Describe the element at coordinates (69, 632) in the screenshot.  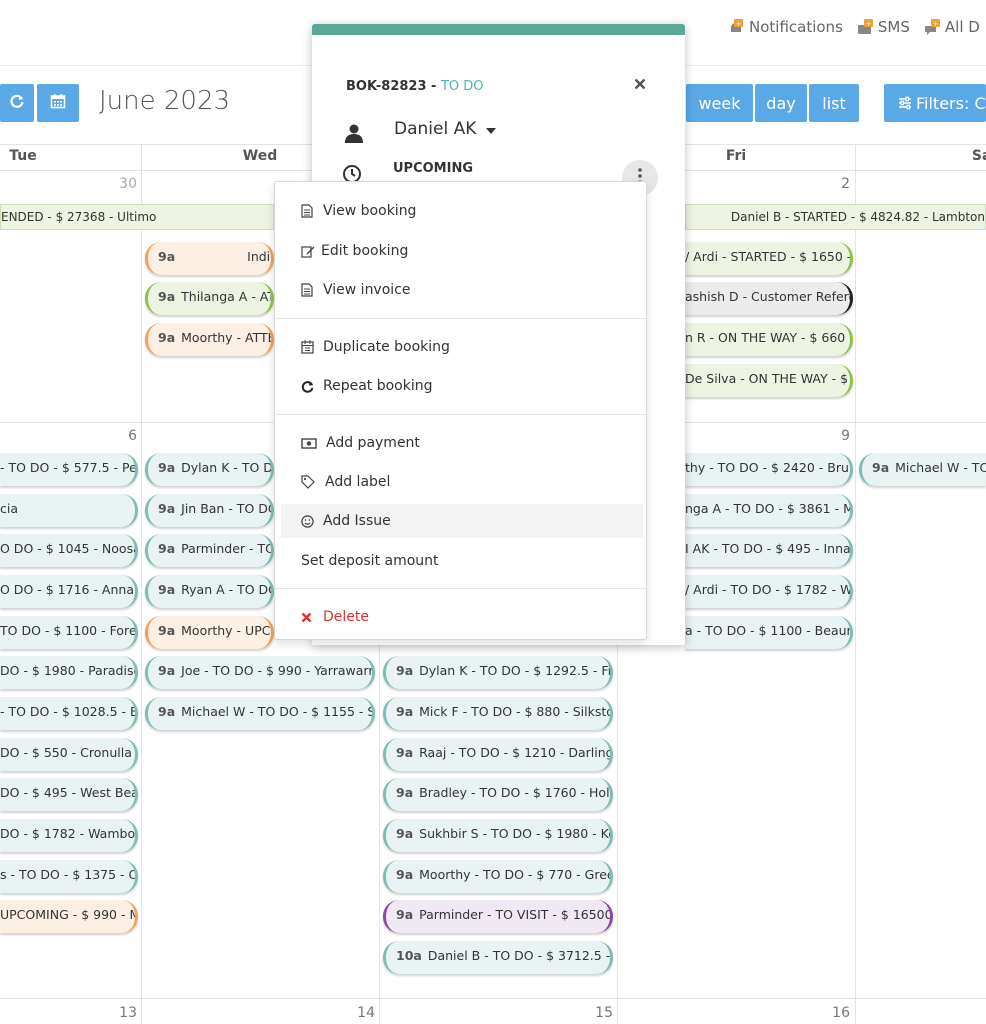
I see `event-tue-w2-4: TO DO - $ 1100 - Fores` at that location.